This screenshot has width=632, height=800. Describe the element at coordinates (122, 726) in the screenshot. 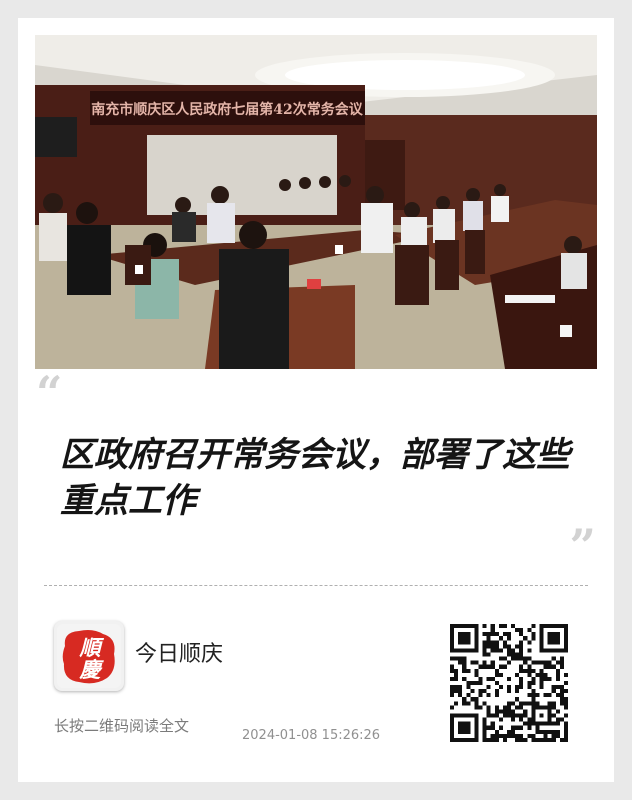

I see `long-press-hint: 长按二维码阅读全文` at that location.